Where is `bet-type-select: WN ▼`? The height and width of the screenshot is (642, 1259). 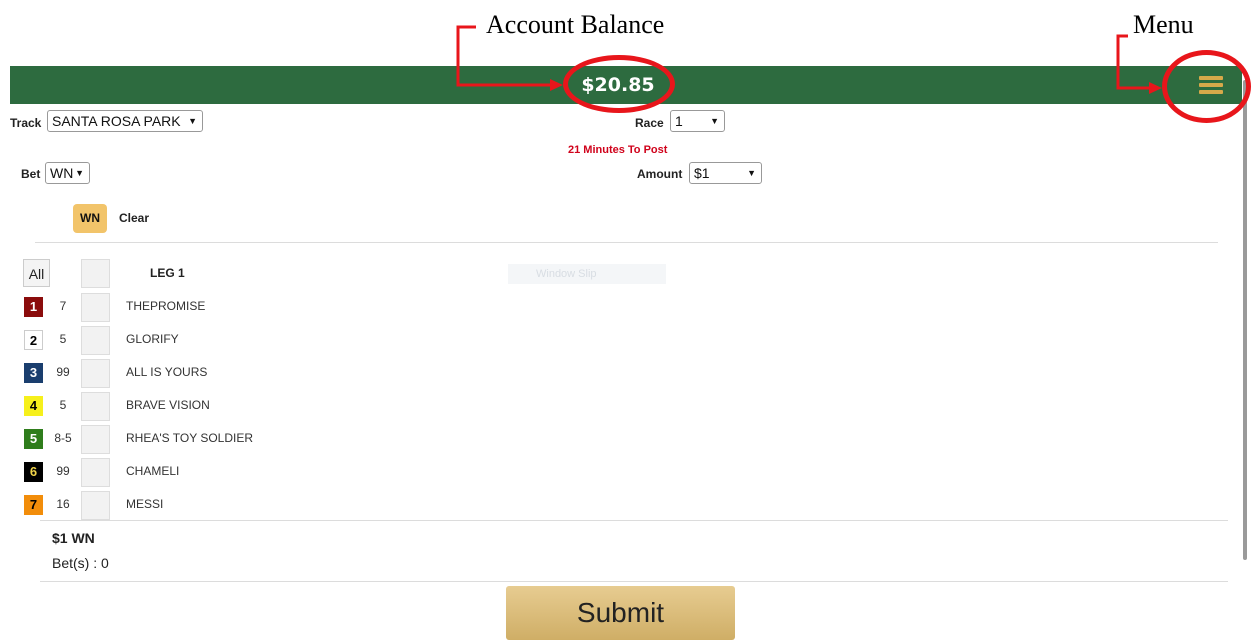
bet-type-select: WN ▼ is located at coordinates (67, 173).